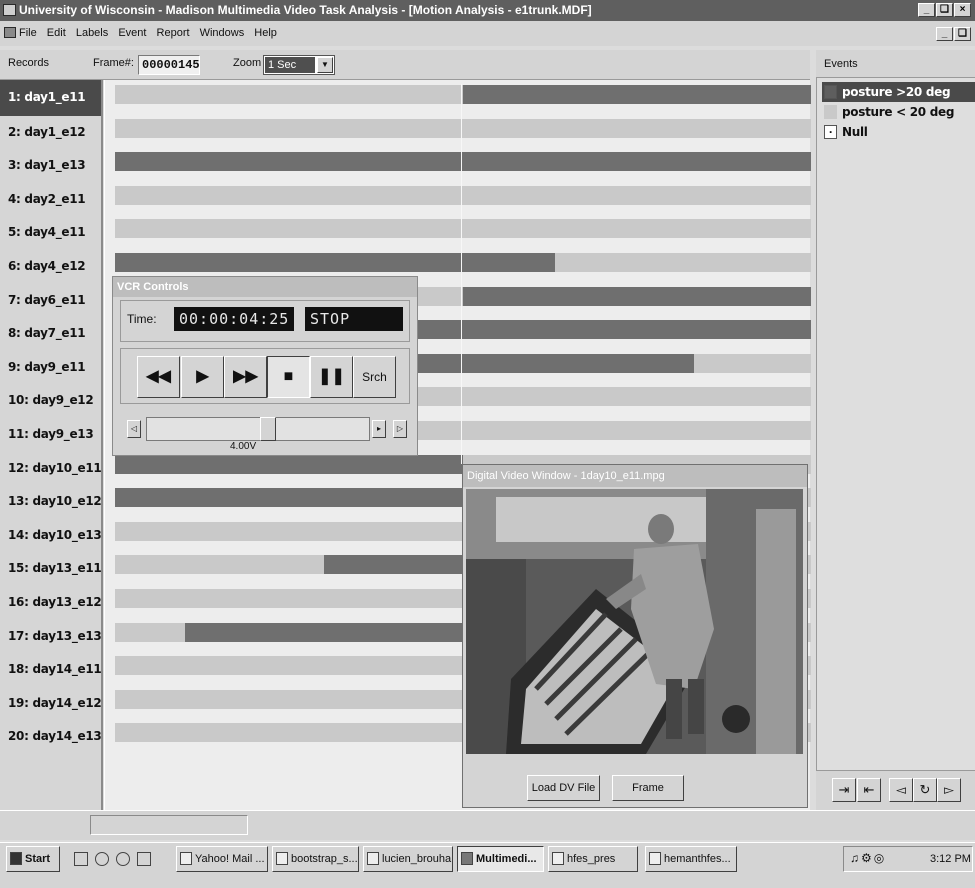 This screenshot has width=975, height=888. Describe the element at coordinates (962, 34) in the screenshot. I see `doc-restore-button: ❑` at that location.